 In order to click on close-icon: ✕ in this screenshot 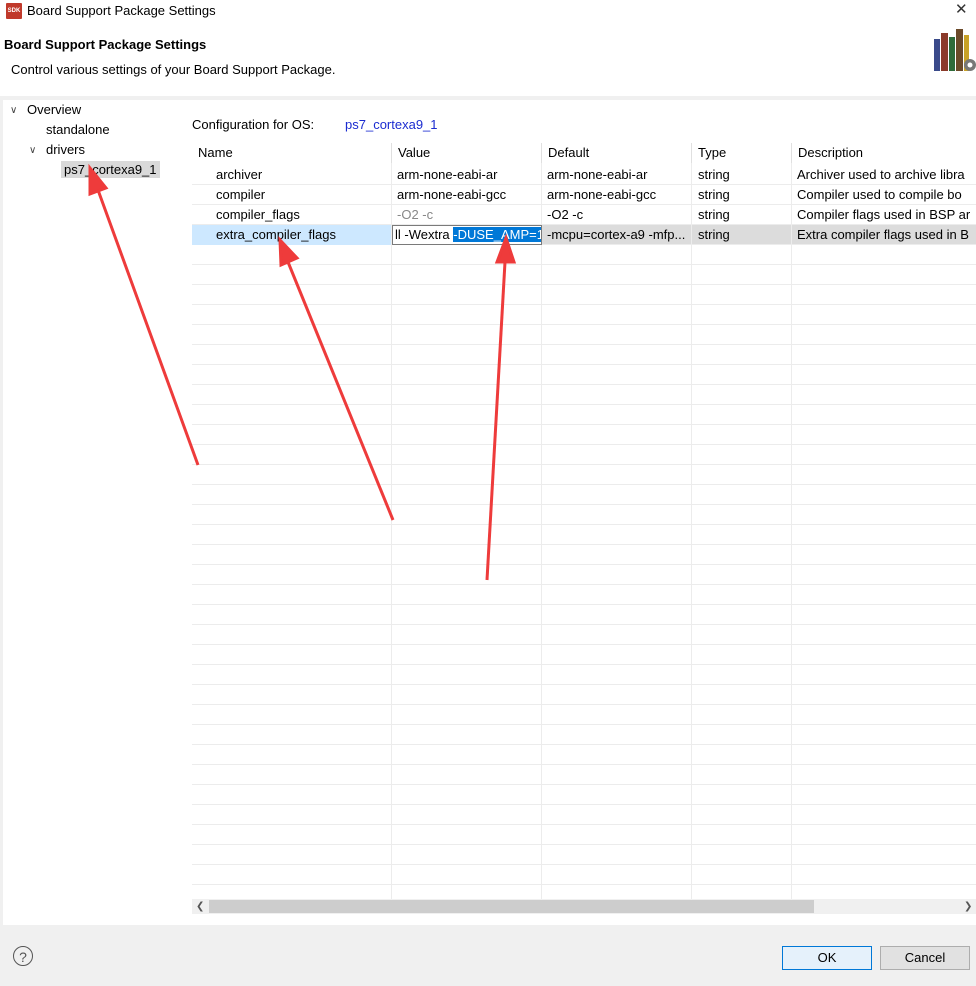, I will do `click(961, 9)`.